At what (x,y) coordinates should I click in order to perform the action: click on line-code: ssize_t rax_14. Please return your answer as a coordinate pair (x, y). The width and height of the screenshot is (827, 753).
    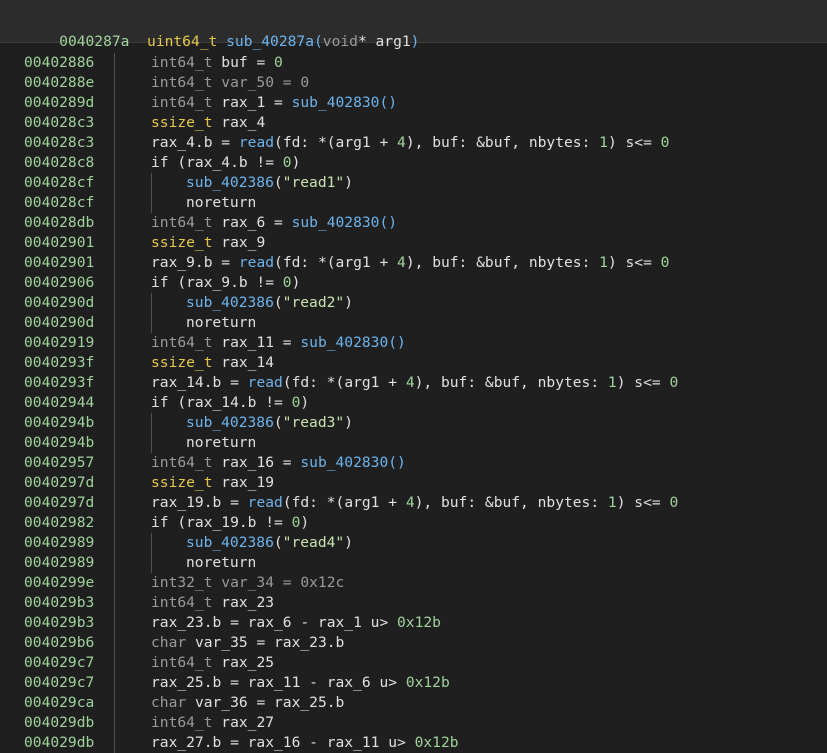
    Looking at the image, I should click on (212, 363).